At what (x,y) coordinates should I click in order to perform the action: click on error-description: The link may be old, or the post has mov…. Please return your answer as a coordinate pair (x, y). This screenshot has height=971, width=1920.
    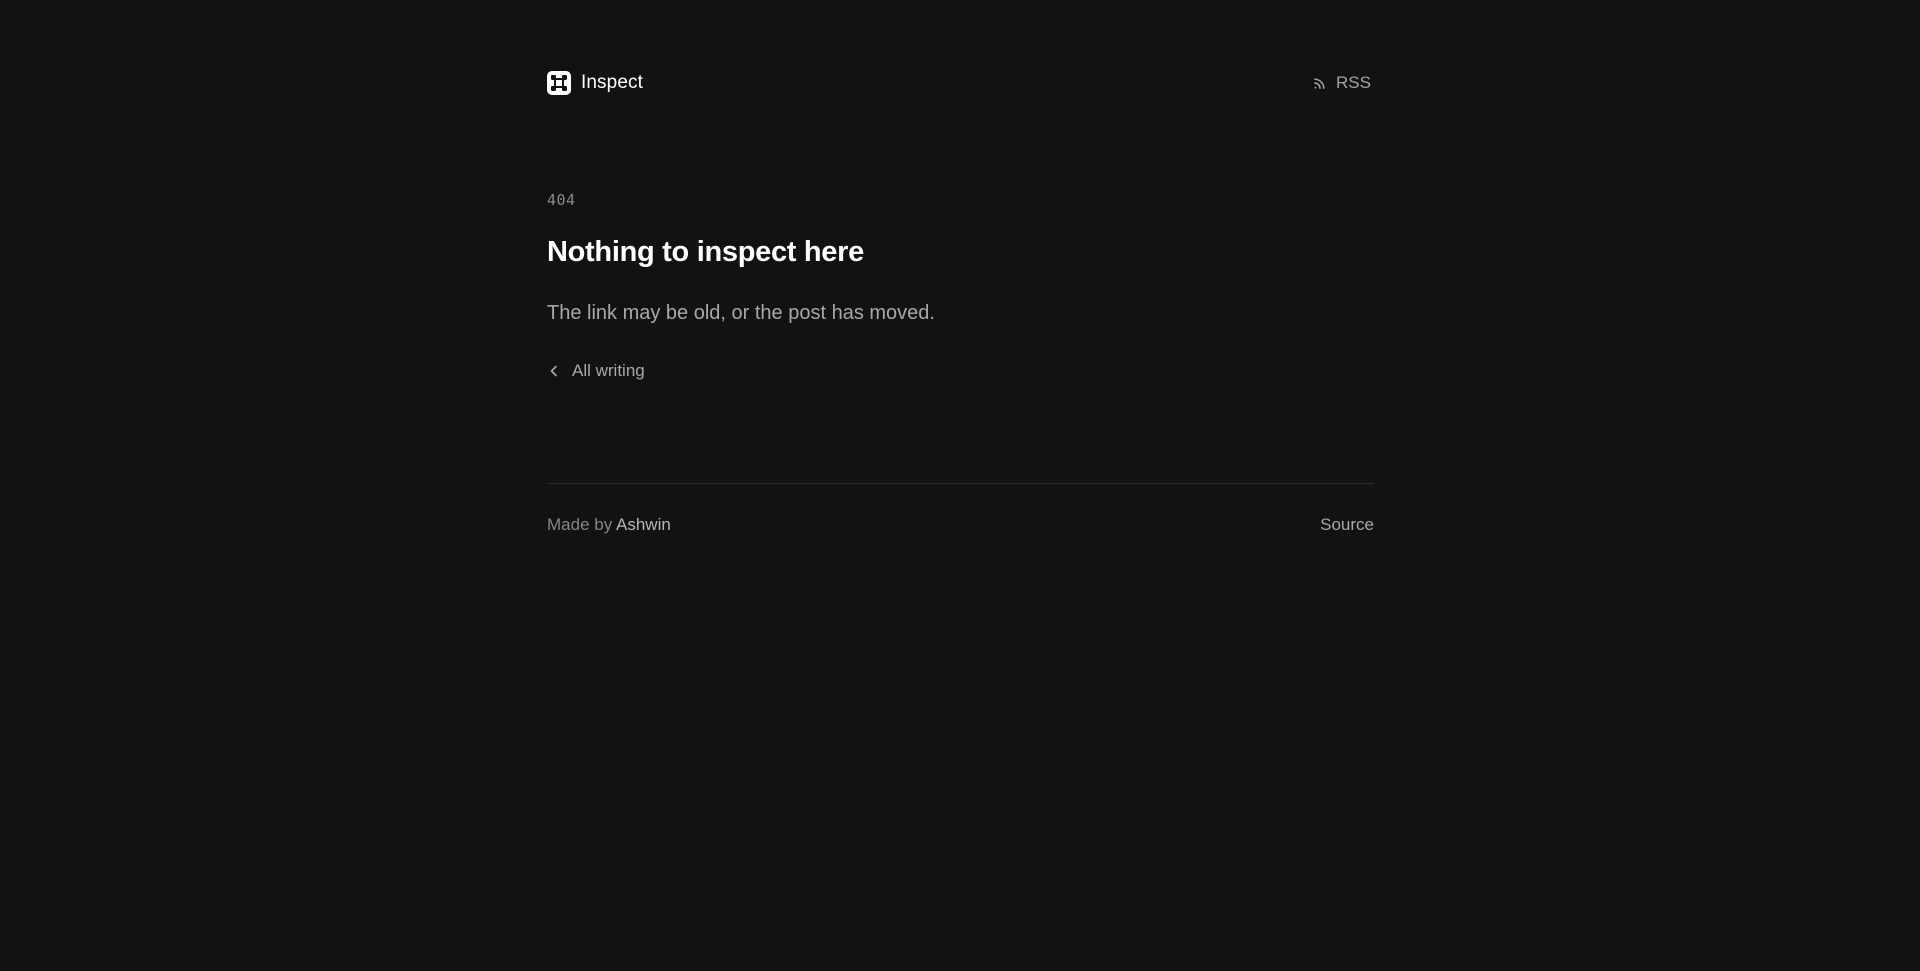
    Looking at the image, I should click on (741, 313).